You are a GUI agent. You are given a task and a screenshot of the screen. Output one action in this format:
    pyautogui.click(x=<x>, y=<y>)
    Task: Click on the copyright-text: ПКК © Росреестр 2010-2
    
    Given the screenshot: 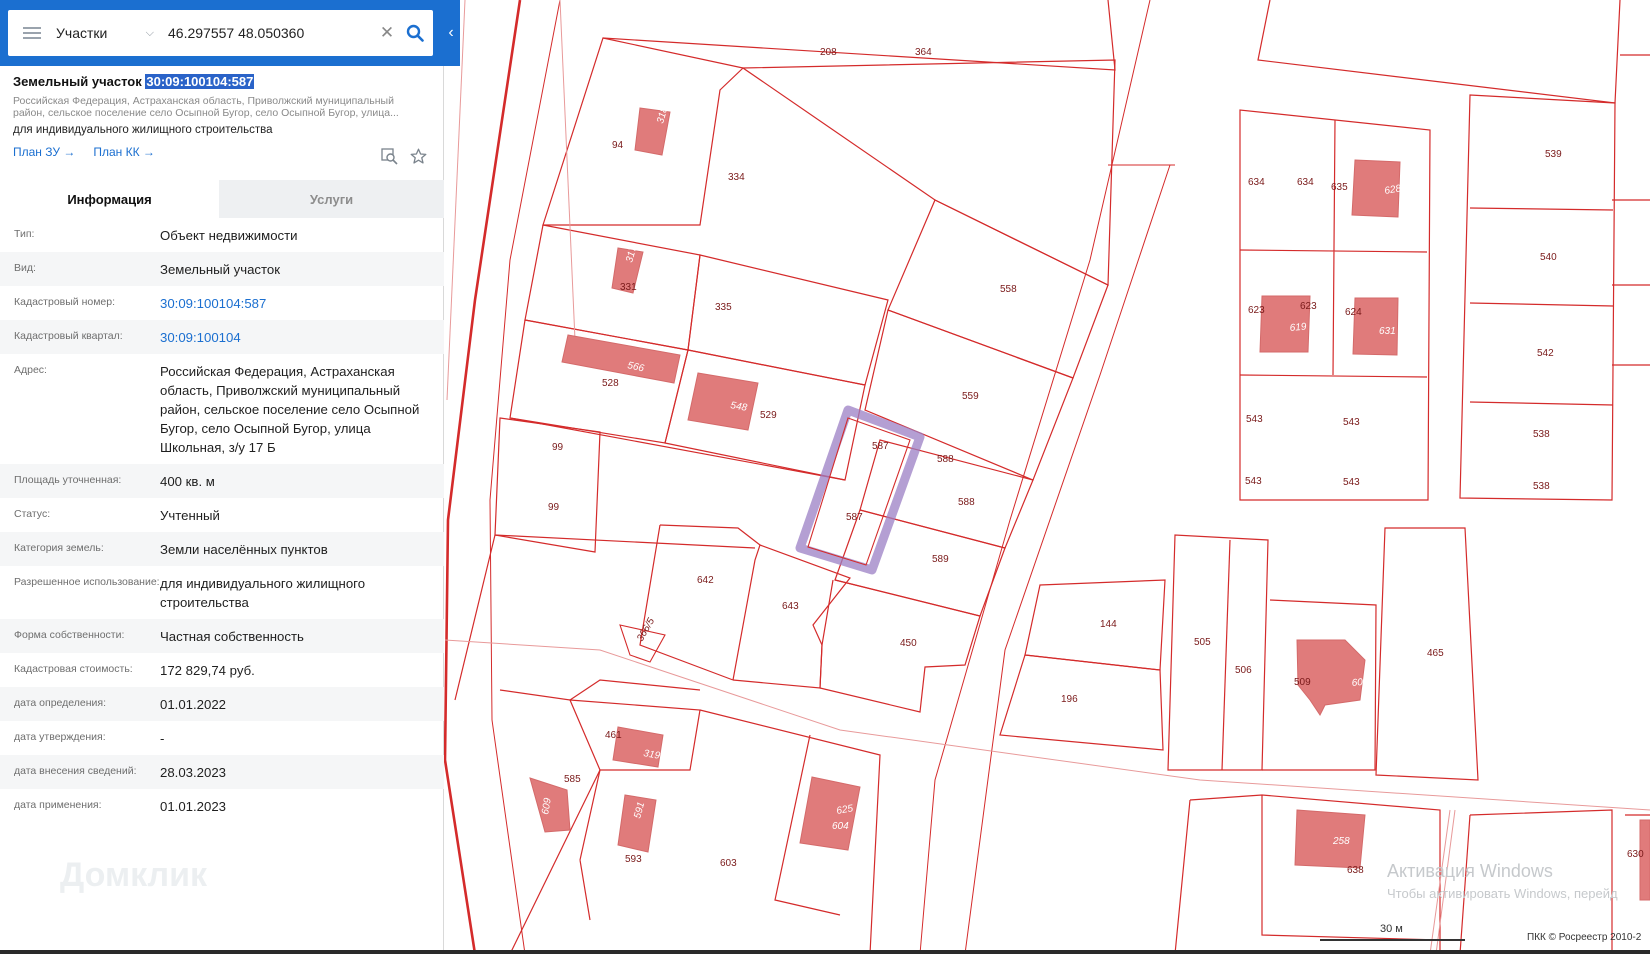 What is the action you would take?
    pyautogui.click(x=1584, y=937)
    